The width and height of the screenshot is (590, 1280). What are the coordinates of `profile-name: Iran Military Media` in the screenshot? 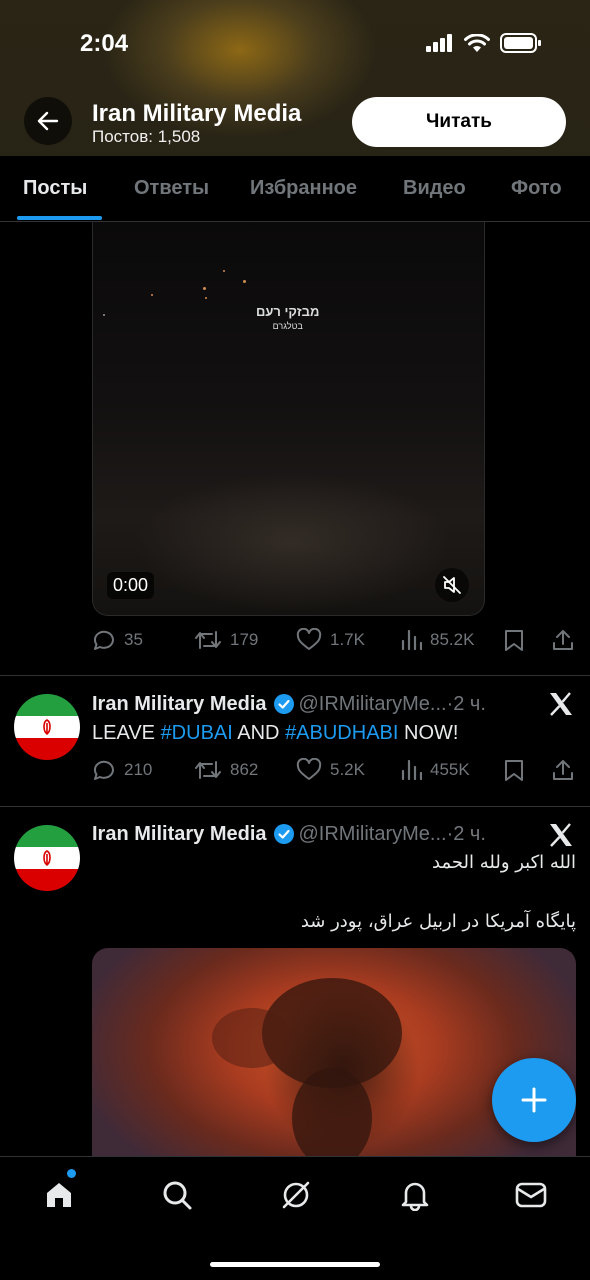 It's located at (197, 113).